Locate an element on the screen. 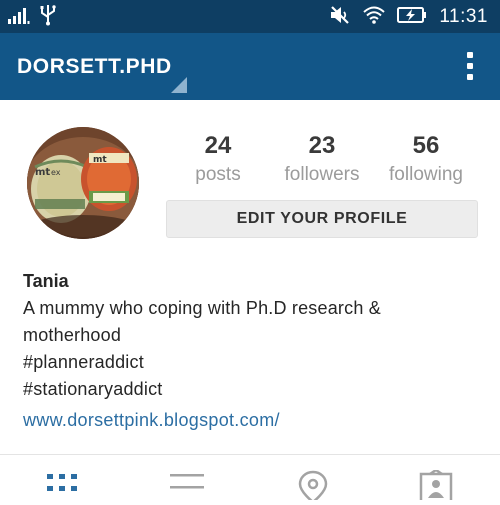  usb-icon is located at coordinates (48, 17).